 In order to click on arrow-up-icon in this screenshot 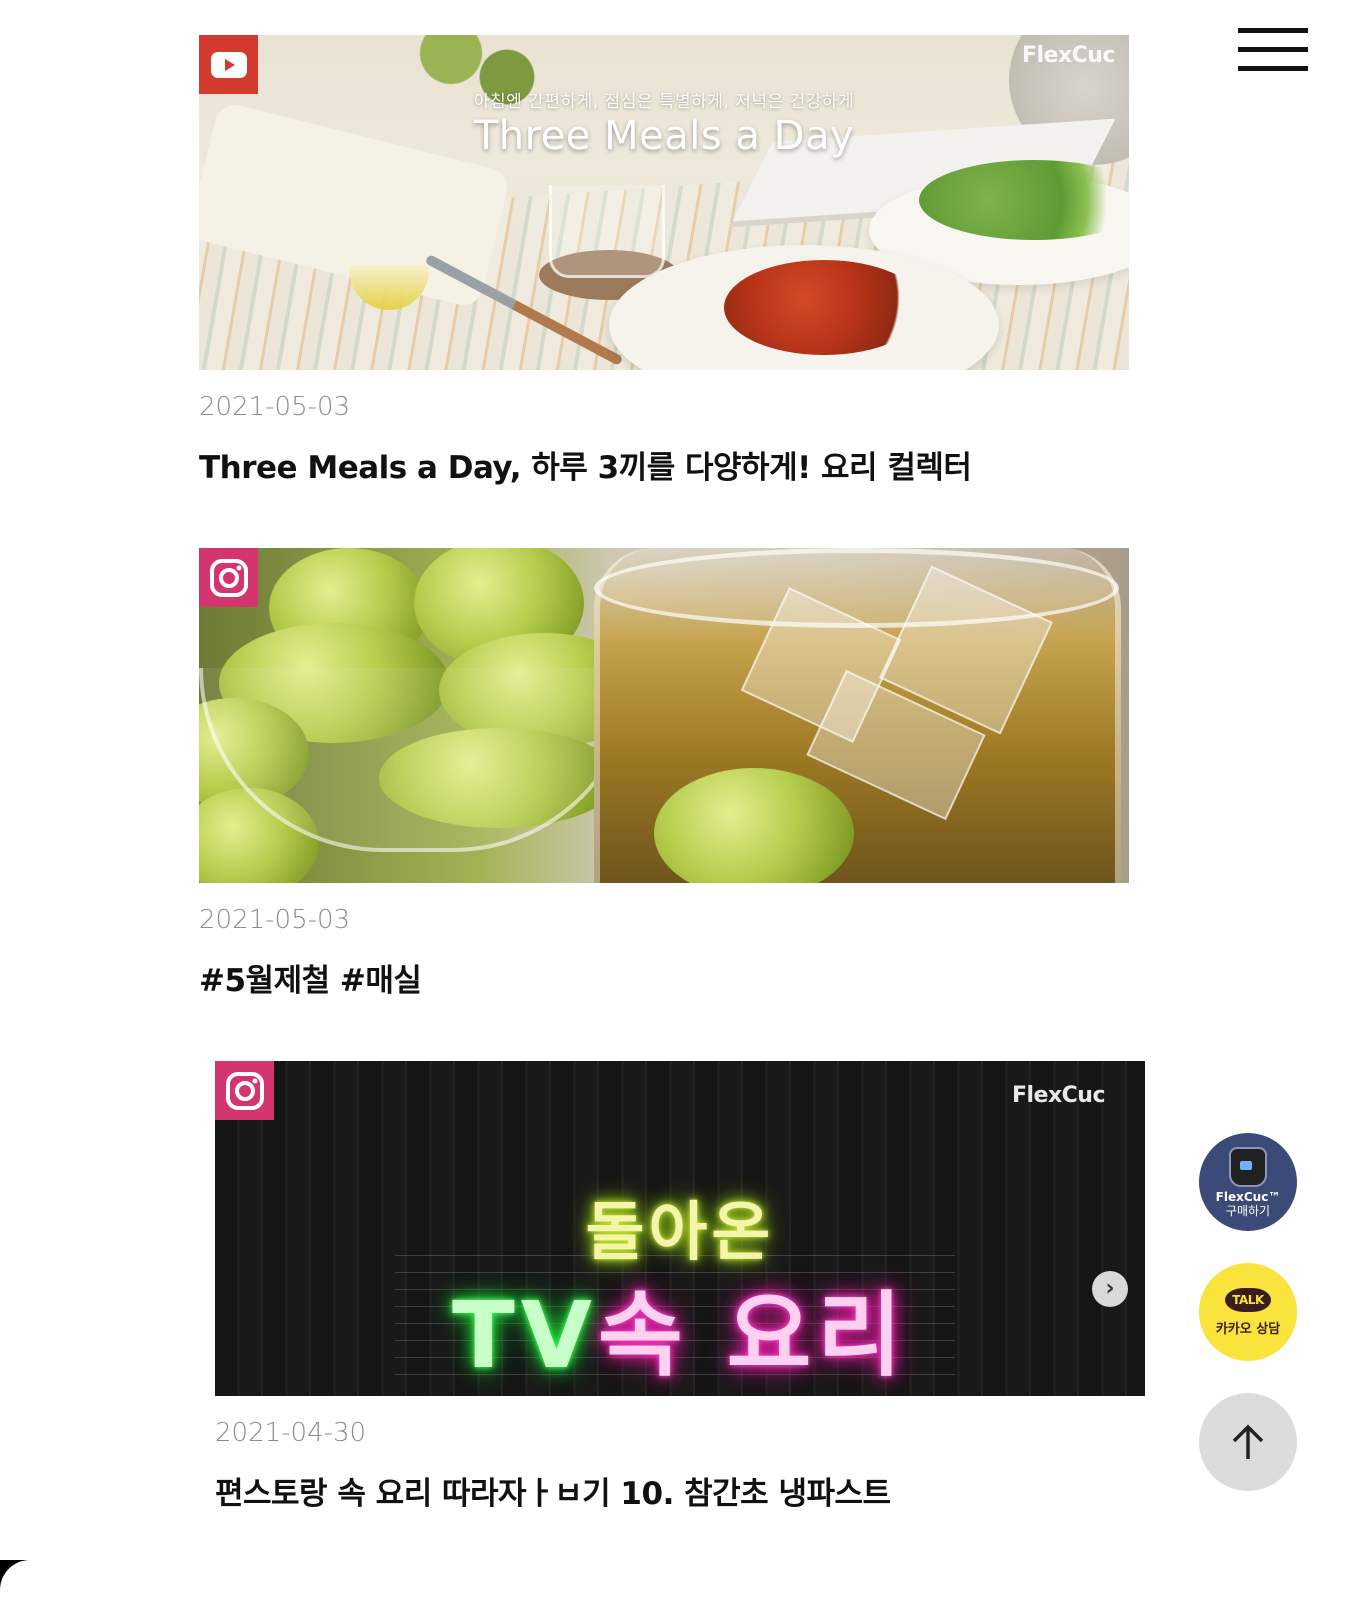, I will do `click(1248, 1441)`.